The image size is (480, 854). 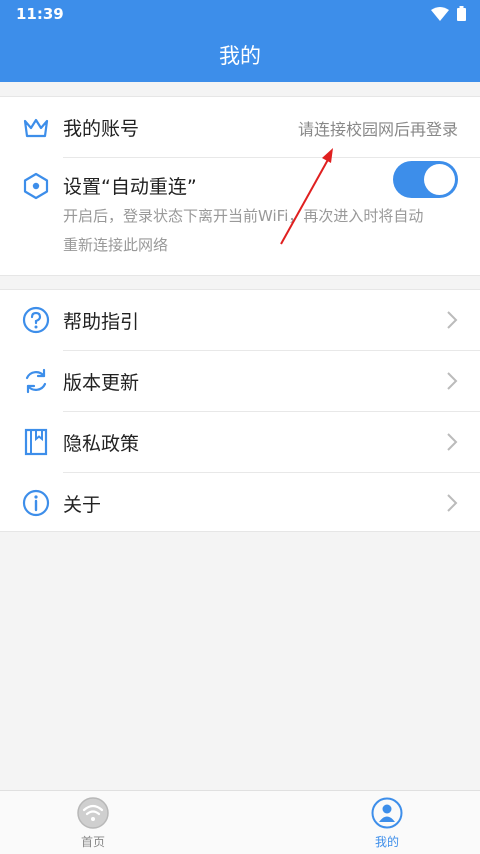 I want to click on status-bar: 11:39, so click(x=240, y=14).